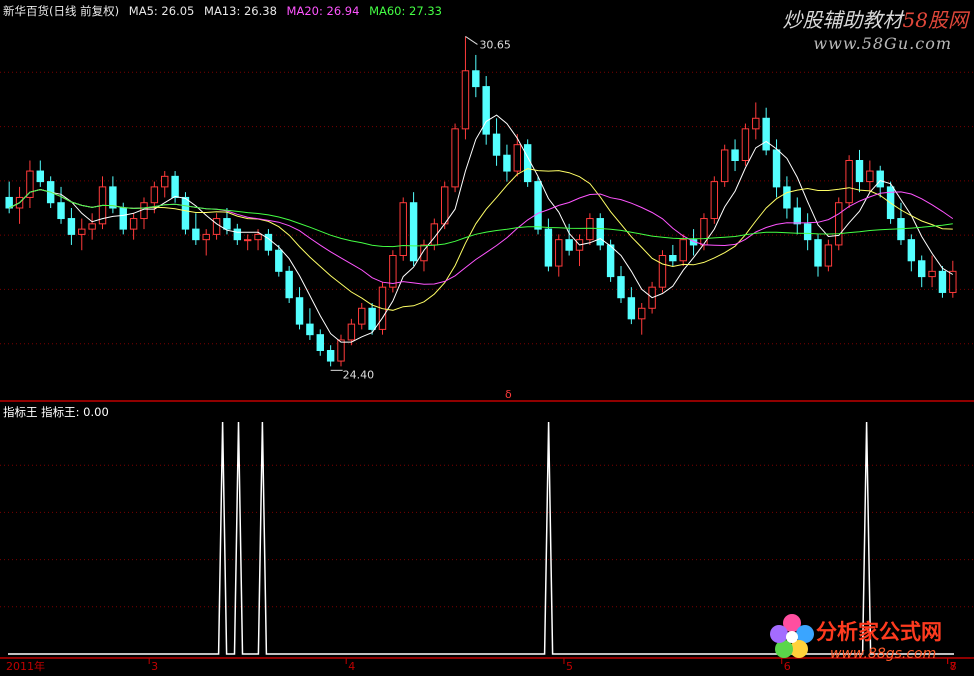 The width and height of the screenshot is (974, 676). I want to click on x-tick-label: 5, so click(569, 666).